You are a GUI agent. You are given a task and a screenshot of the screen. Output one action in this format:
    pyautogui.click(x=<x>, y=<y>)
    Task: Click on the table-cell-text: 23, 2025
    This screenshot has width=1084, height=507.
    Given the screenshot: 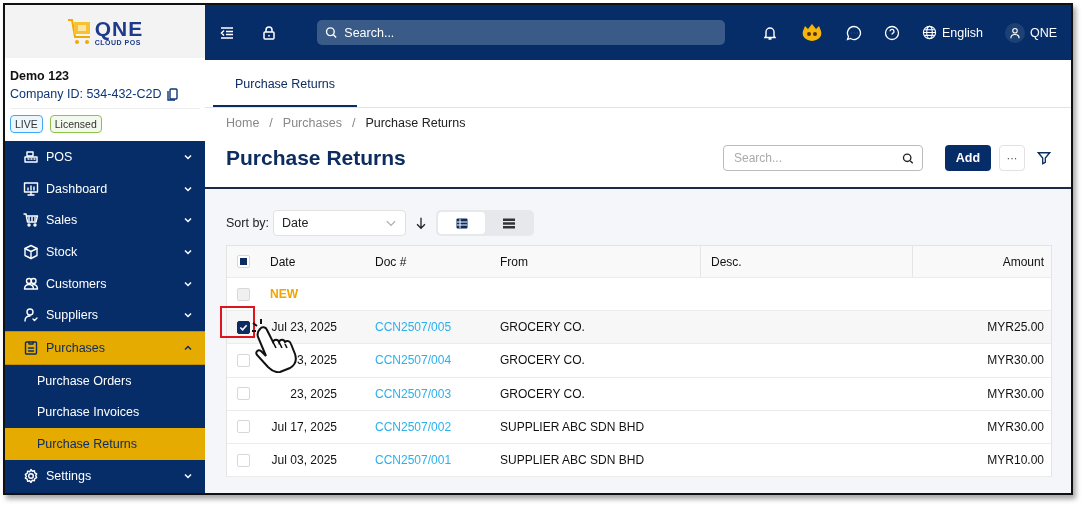 What is the action you would take?
    pyautogui.click(x=313, y=393)
    